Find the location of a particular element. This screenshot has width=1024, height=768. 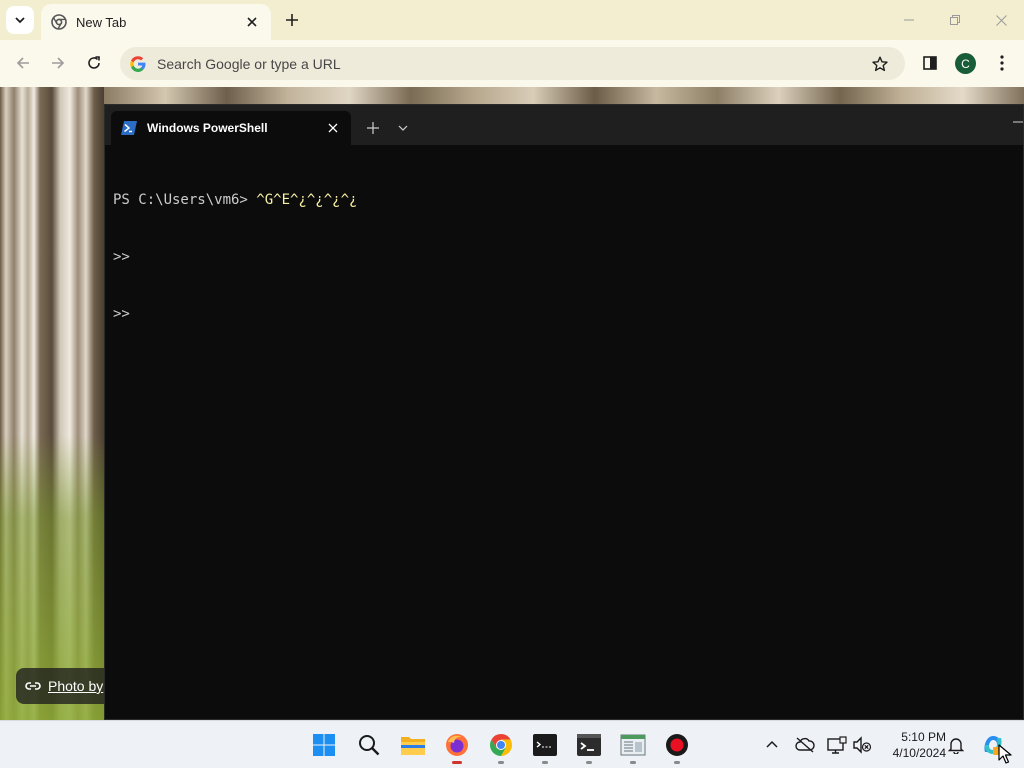

back-button is located at coordinates (23, 63).